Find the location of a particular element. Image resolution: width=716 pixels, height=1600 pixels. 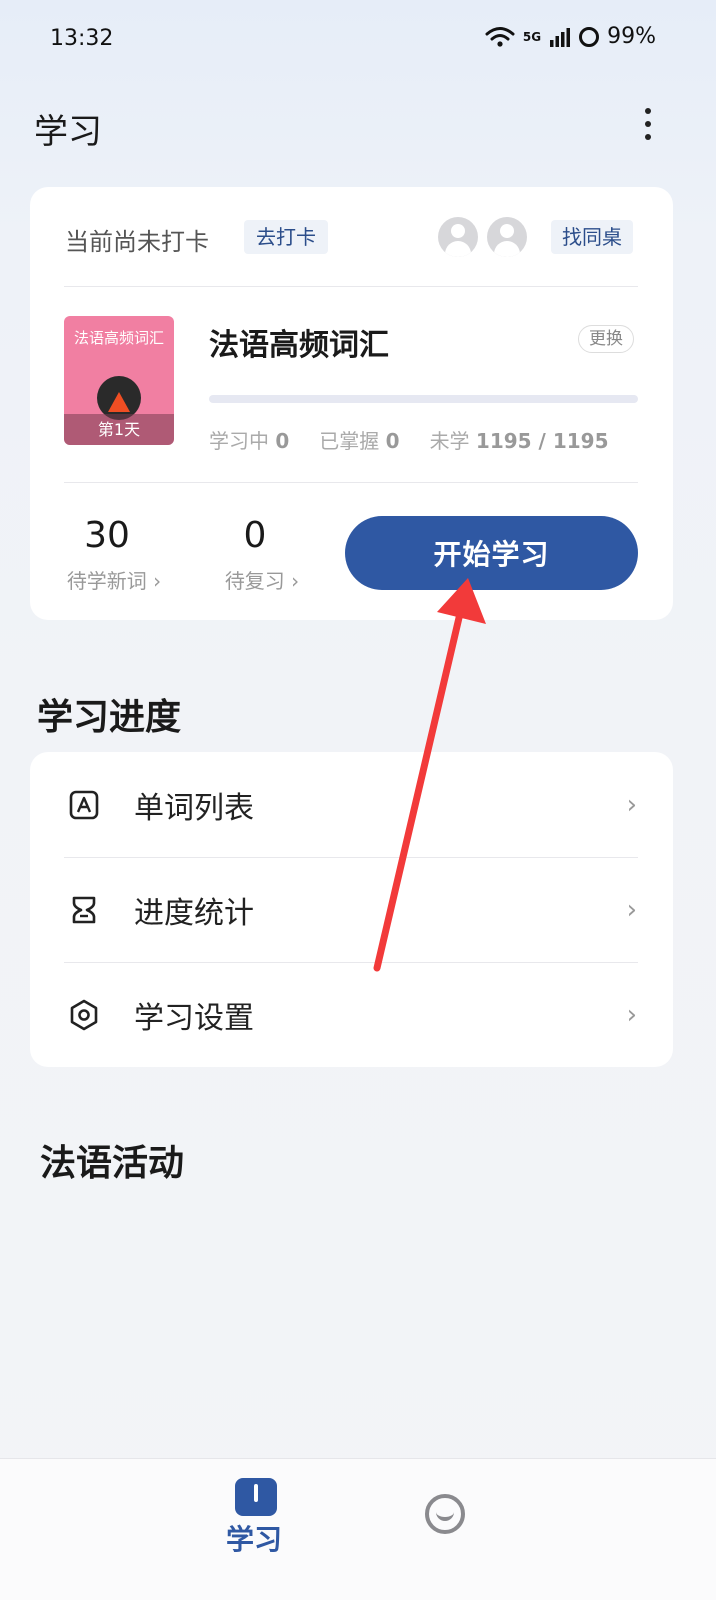

menu-item-label: 单词列表 is located at coordinates (194, 808).